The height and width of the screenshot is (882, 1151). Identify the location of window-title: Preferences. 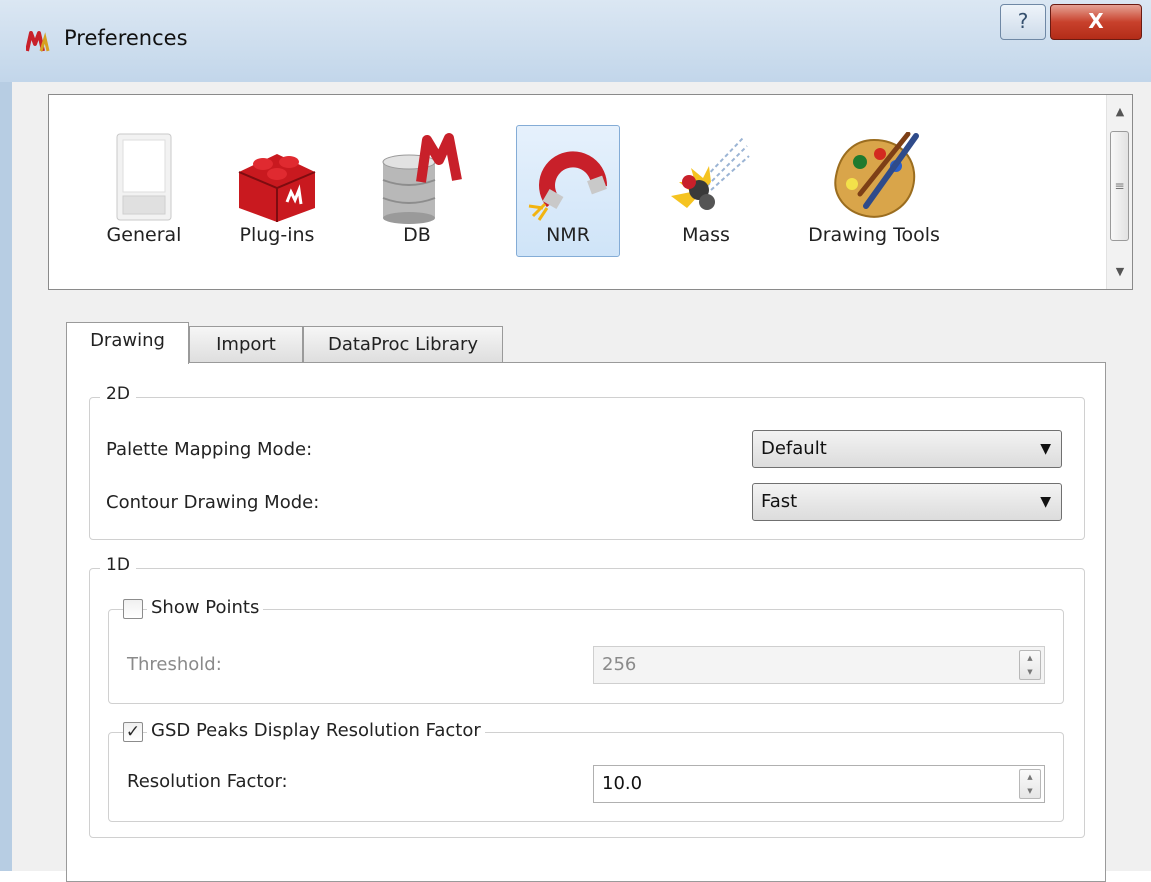
(126, 38).